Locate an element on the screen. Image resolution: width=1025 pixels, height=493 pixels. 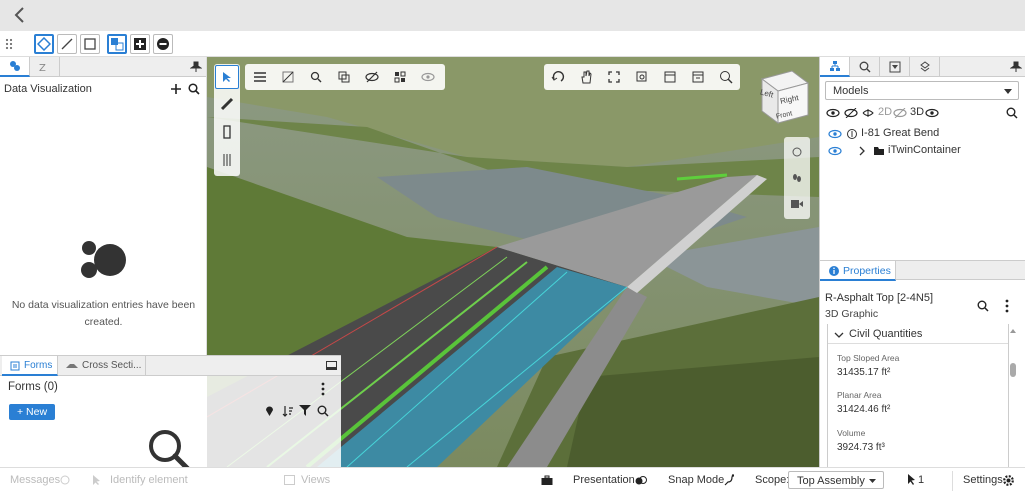
grid-tool-button is located at coordinates (227, 160).